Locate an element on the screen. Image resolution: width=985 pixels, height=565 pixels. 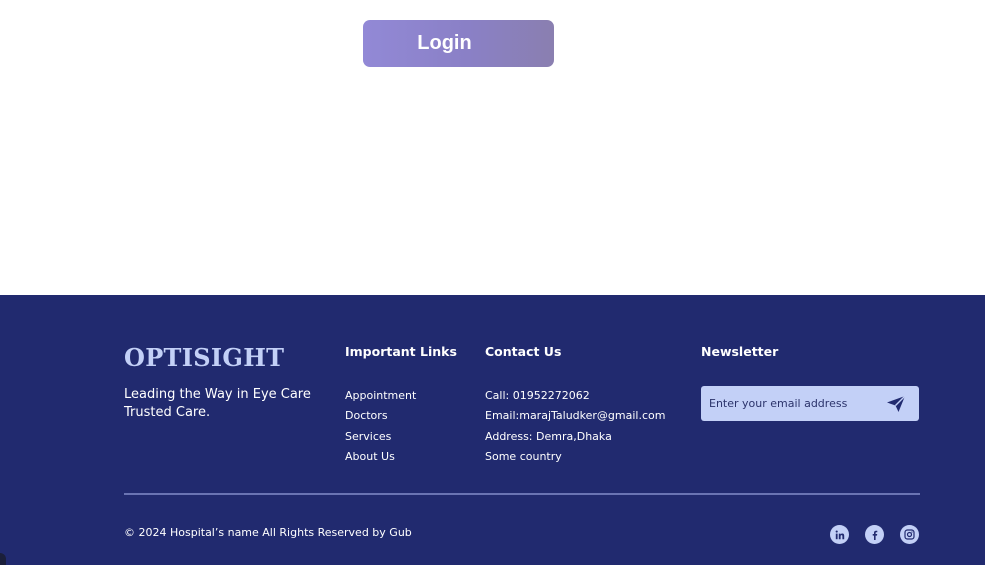
footer-link-services: Services is located at coordinates (368, 436).